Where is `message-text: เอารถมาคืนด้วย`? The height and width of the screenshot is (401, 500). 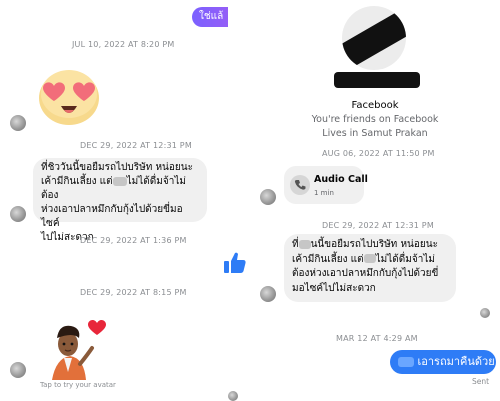
message-text: เอารถมาคืนด้วย is located at coordinates (456, 361).